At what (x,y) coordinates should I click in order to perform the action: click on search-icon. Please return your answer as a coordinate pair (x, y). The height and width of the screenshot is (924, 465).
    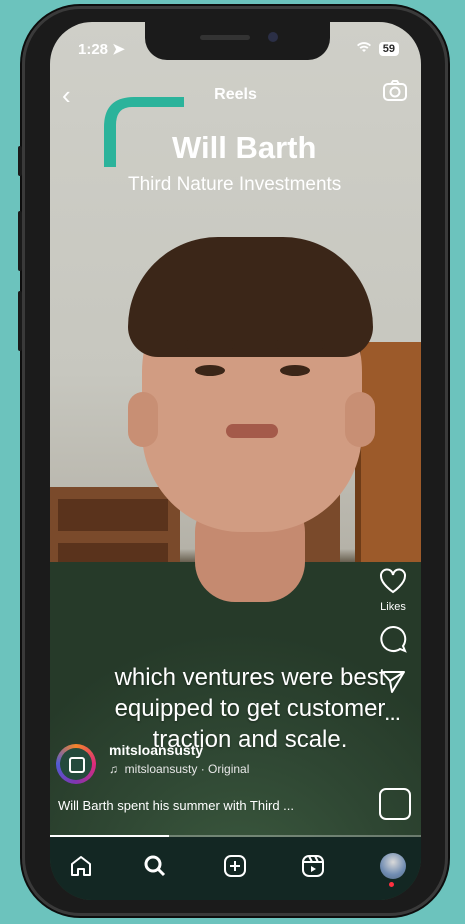
    Looking at the image, I should click on (155, 866).